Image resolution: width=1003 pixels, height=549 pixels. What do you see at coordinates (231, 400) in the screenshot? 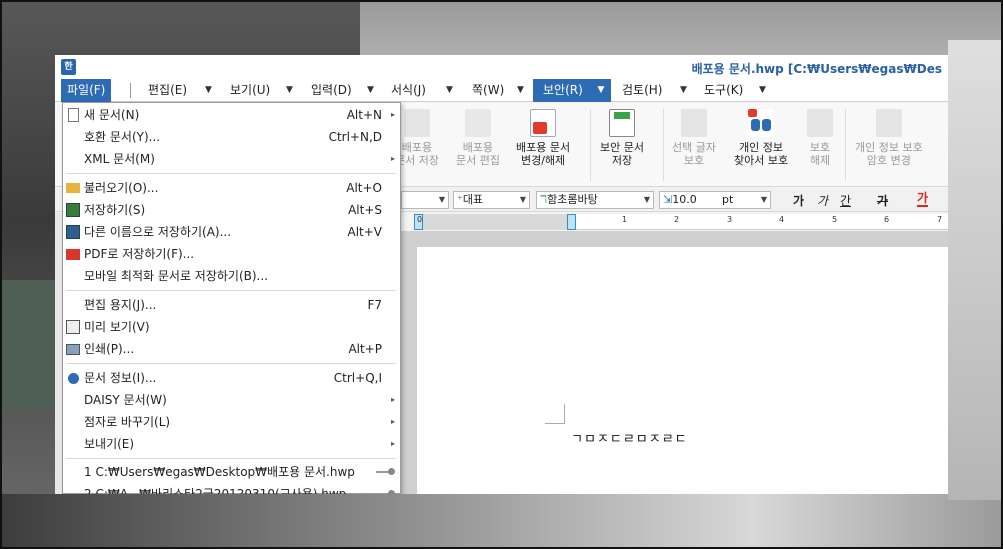
I see `menu-item-daisy: DAISY 문서(W) ▸` at bounding box center [231, 400].